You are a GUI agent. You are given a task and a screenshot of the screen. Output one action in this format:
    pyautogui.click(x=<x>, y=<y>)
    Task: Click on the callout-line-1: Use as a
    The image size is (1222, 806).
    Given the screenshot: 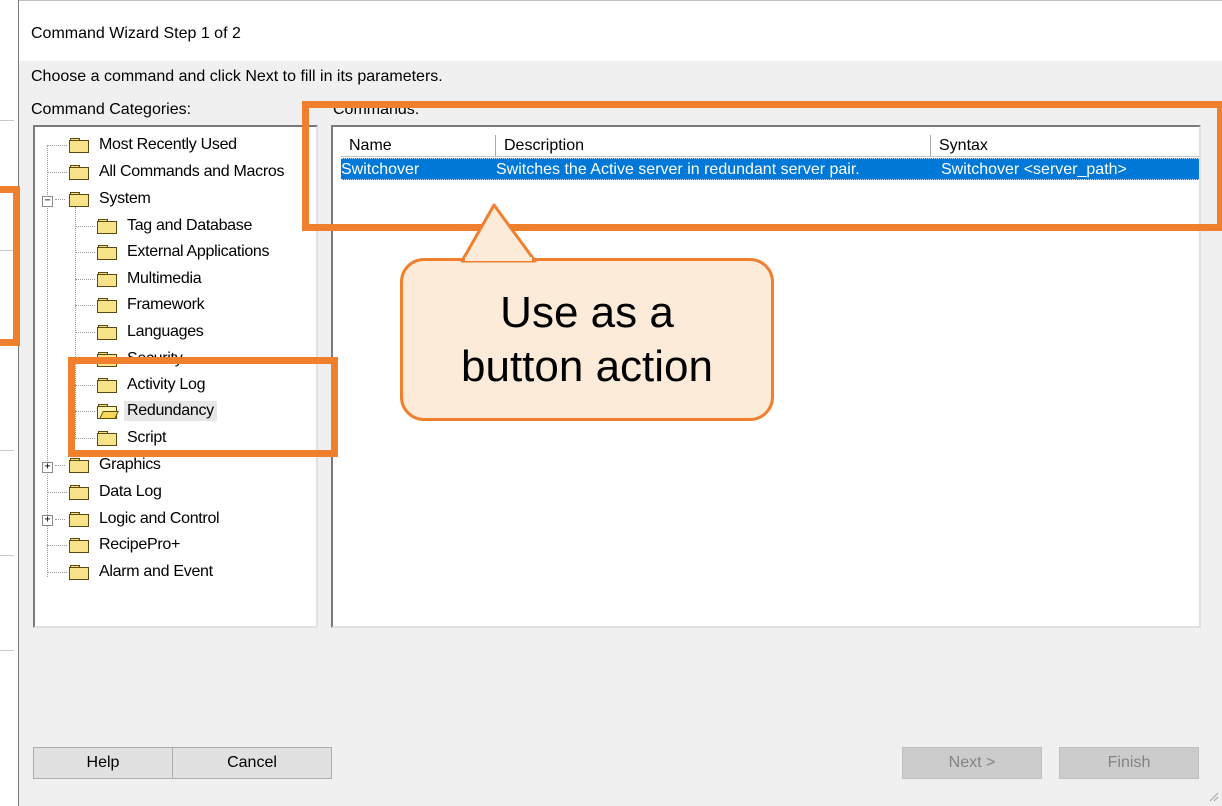 What is the action you would take?
    pyautogui.click(x=587, y=312)
    